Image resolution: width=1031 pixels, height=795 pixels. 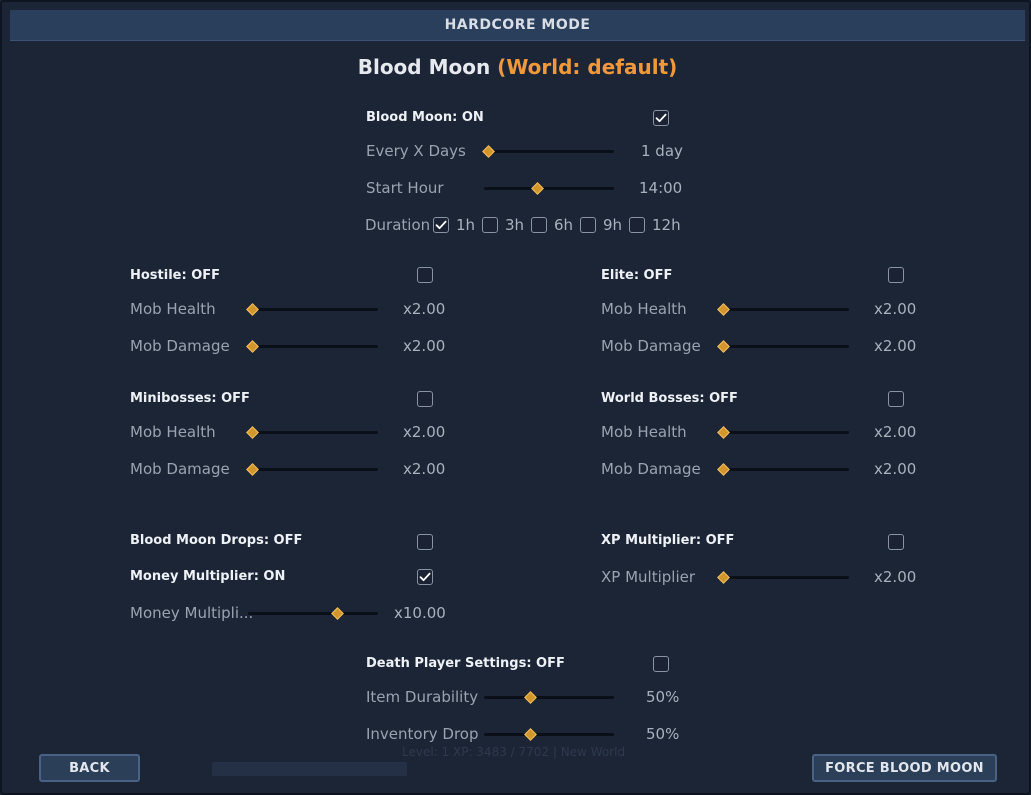 I want to click on elite-mob-health-label: Mob Health, so click(x=644, y=309).